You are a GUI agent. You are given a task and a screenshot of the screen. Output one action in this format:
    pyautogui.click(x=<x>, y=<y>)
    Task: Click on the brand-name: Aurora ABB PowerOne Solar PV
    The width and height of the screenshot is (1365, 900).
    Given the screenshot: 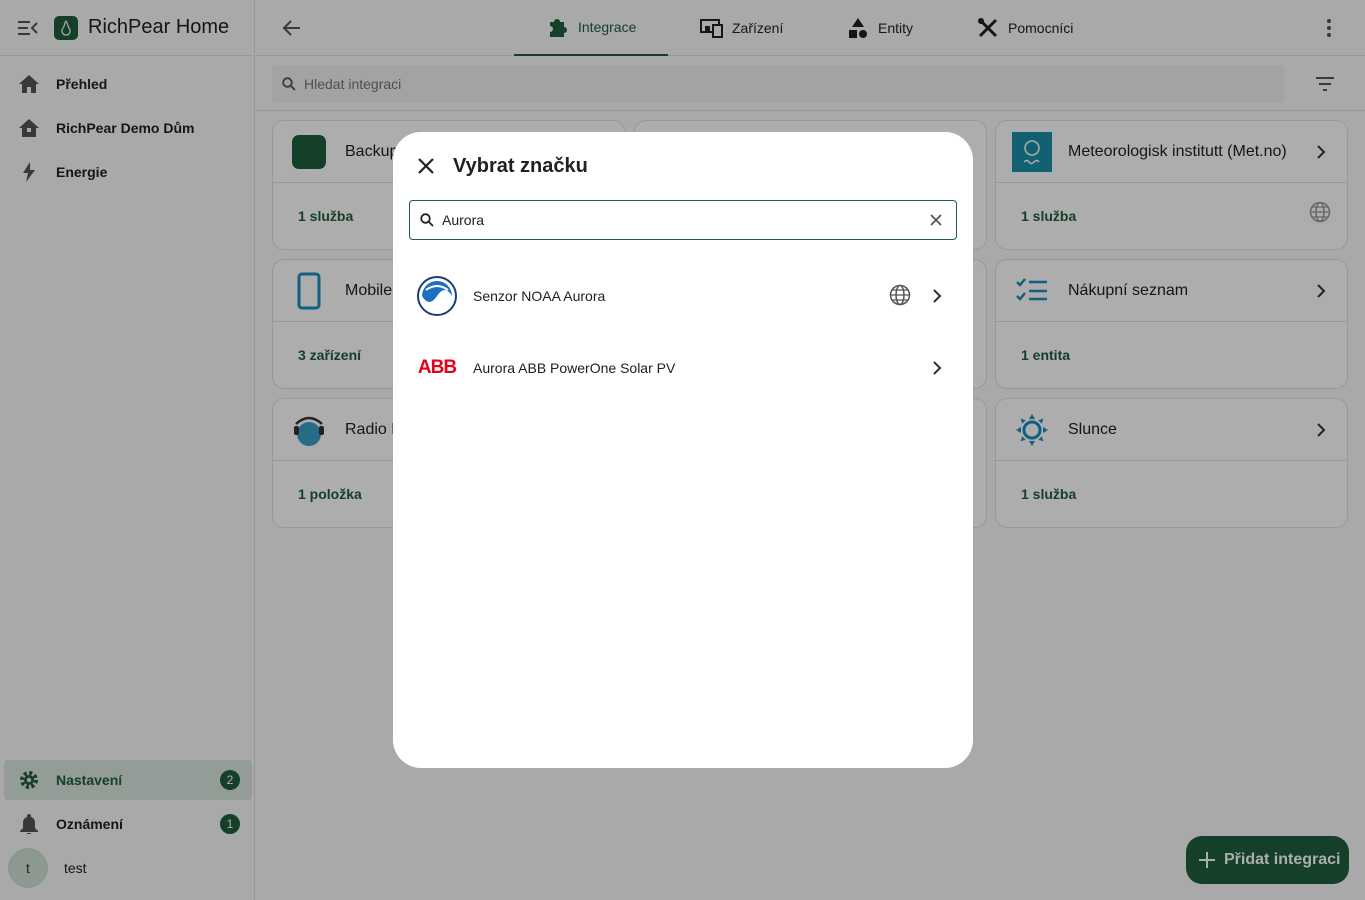 What is the action you would take?
    pyautogui.click(x=574, y=368)
    